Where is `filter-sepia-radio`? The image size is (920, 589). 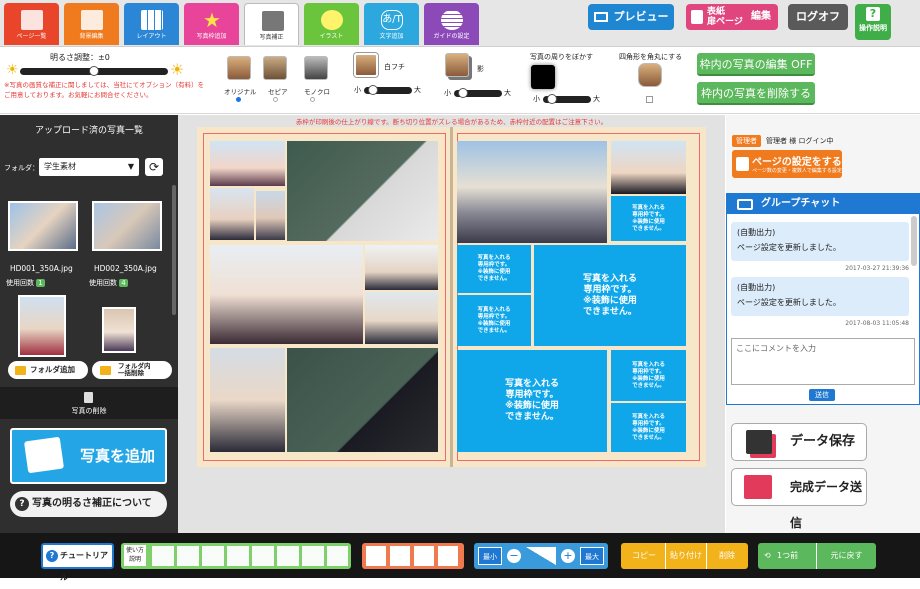 filter-sepia-radio is located at coordinates (275, 99).